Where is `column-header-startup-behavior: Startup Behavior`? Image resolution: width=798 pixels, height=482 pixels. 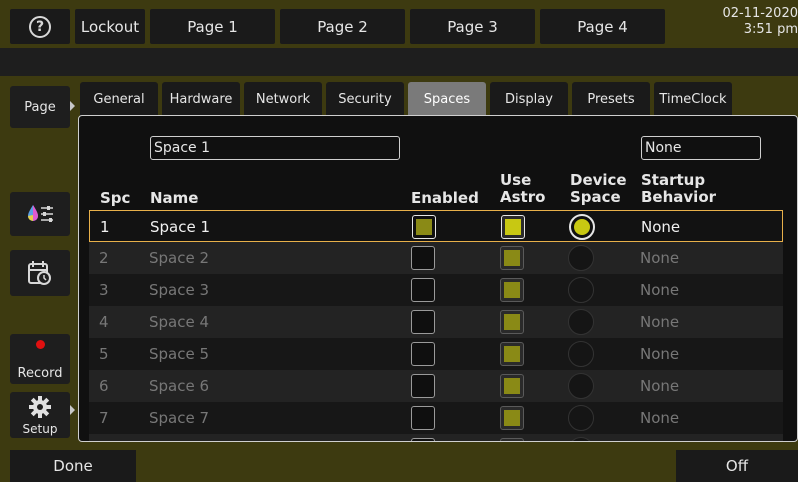 column-header-startup-behavior: Startup Behavior is located at coordinates (678, 189).